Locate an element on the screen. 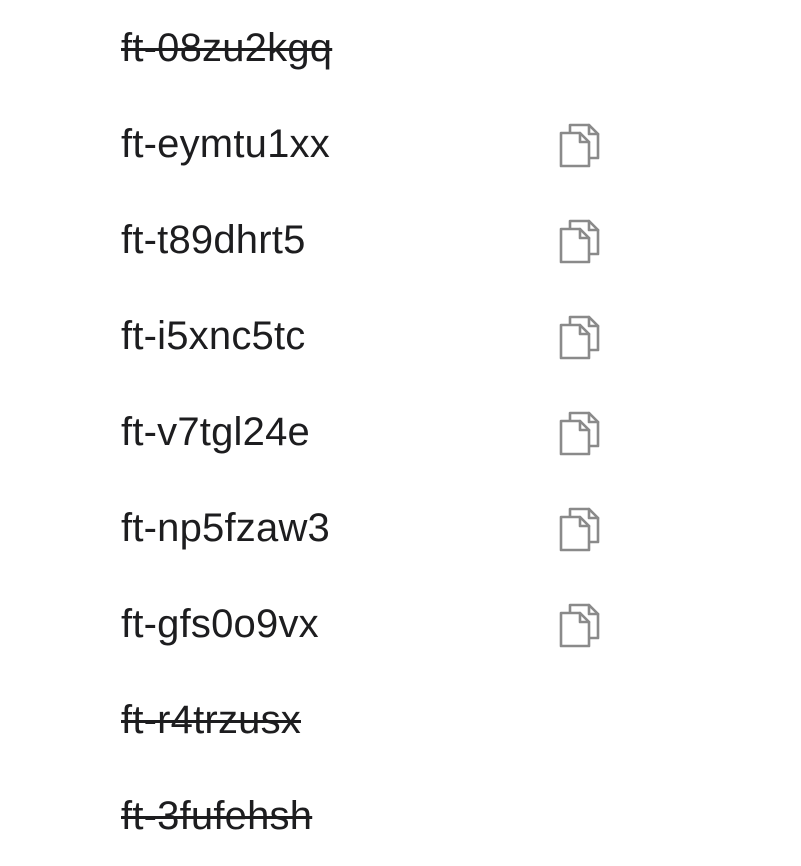  backup-code: ft-t89dhrt5 is located at coordinates (213, 240).